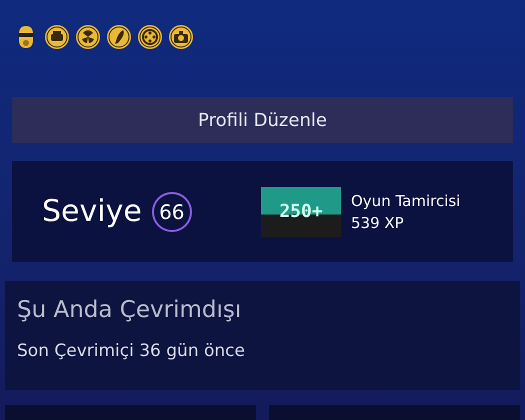 The height and width of the screenshot is (420, 525). What do you see at coordinates (119, 37) in the screenshot?
I see `feather-icon` at bounding box center [119, 37].